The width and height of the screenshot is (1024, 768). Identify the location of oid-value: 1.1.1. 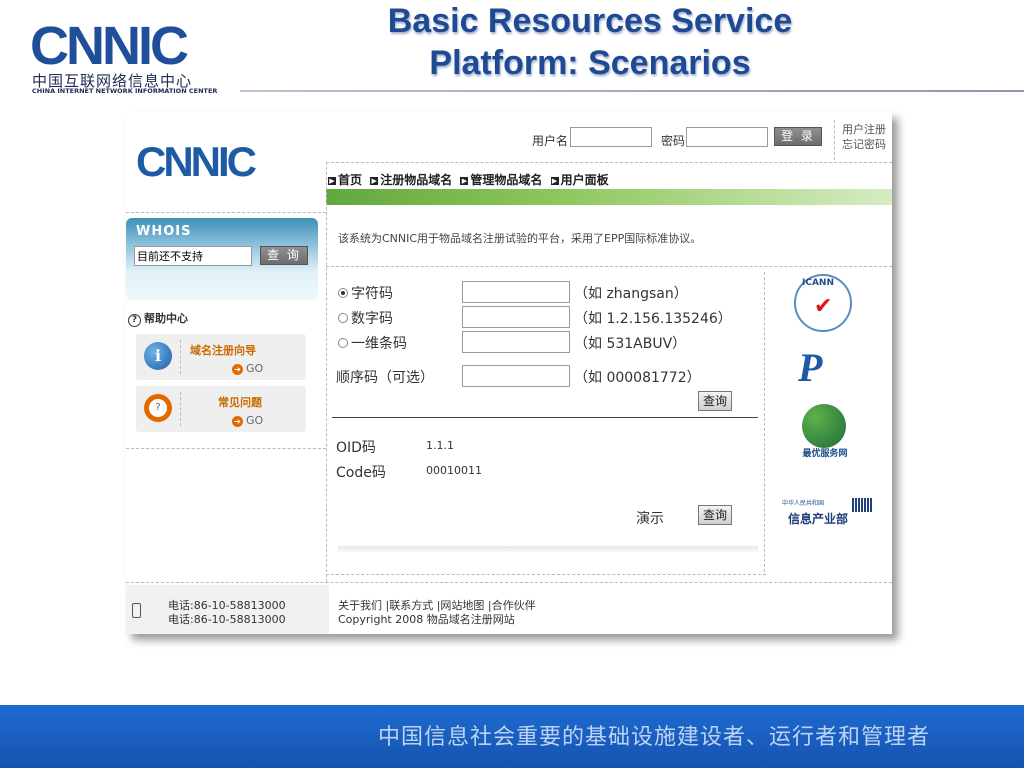
(440, 445).